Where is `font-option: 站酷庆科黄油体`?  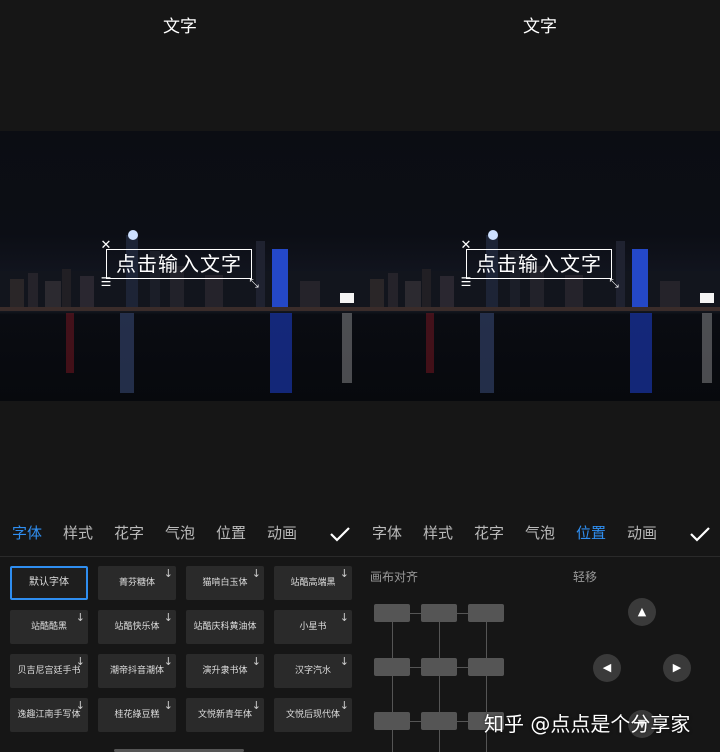
font-option: 站酷庆科黄油体 is located at coordinates (225, 627).